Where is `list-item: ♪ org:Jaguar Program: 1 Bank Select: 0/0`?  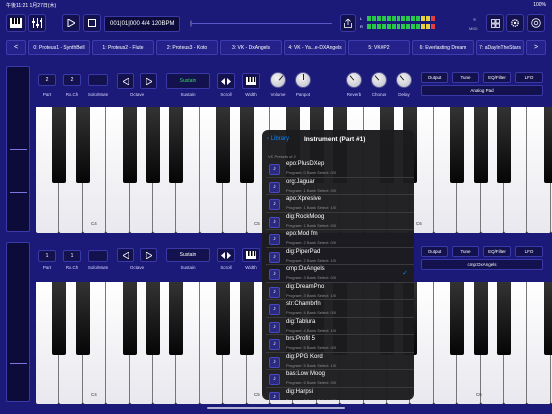
list-item: ♪ org:Jaguar Program: 1 Bank Select: 0/0 is located at coordinates (340, 186).